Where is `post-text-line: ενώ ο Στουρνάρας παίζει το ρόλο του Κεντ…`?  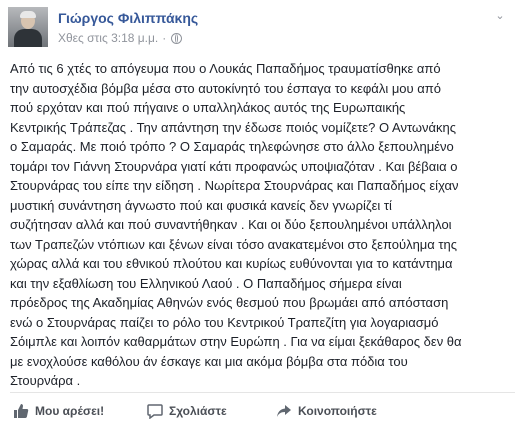
post-text-line: ενώ ο Στουρνάρας παίζει το ρόλο του Κεντ… is located at coordinates (224, 322).